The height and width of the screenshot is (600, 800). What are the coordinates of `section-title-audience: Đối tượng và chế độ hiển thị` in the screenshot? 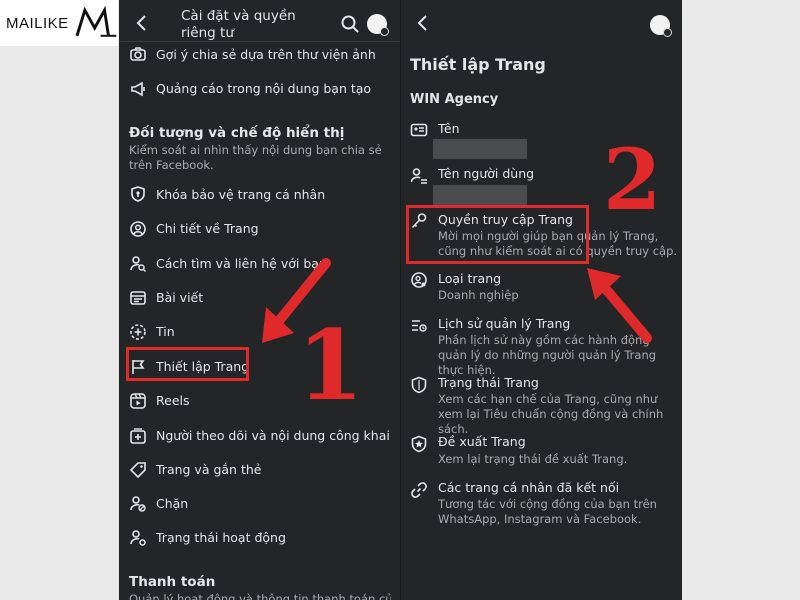 It's located at (237, 133).